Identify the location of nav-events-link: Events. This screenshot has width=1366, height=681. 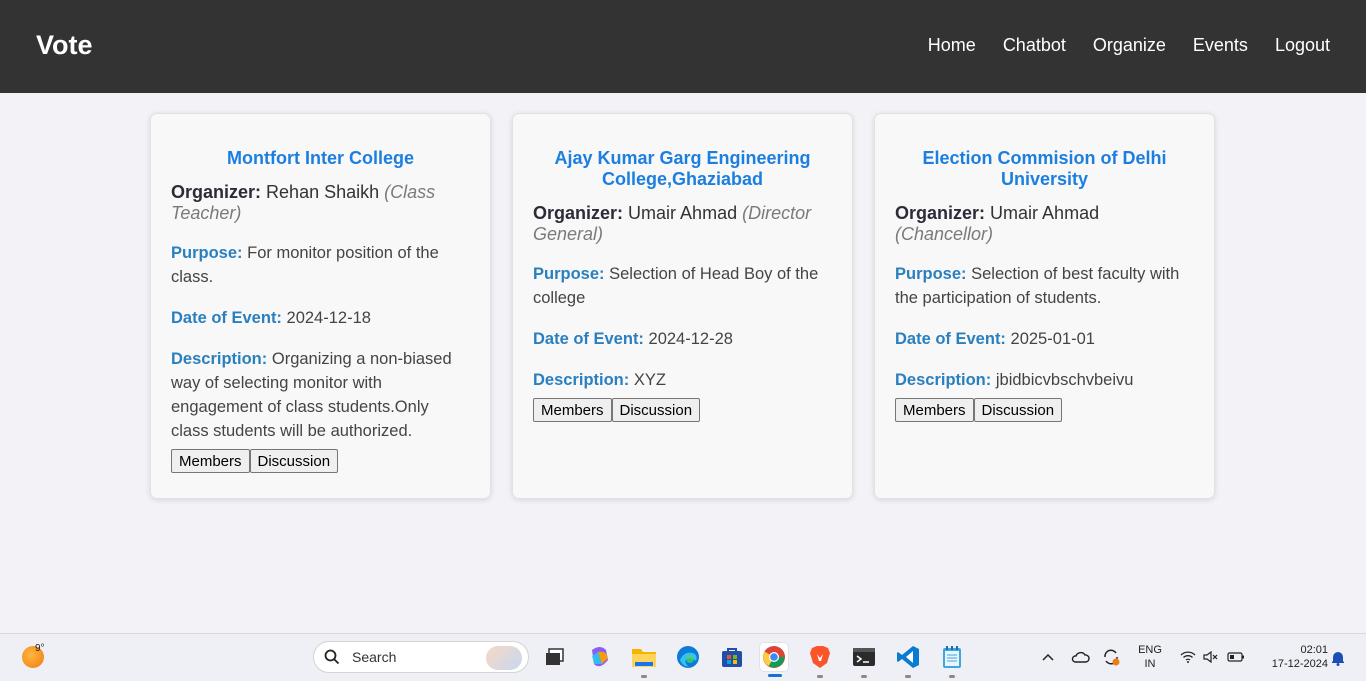
(1220, 45).